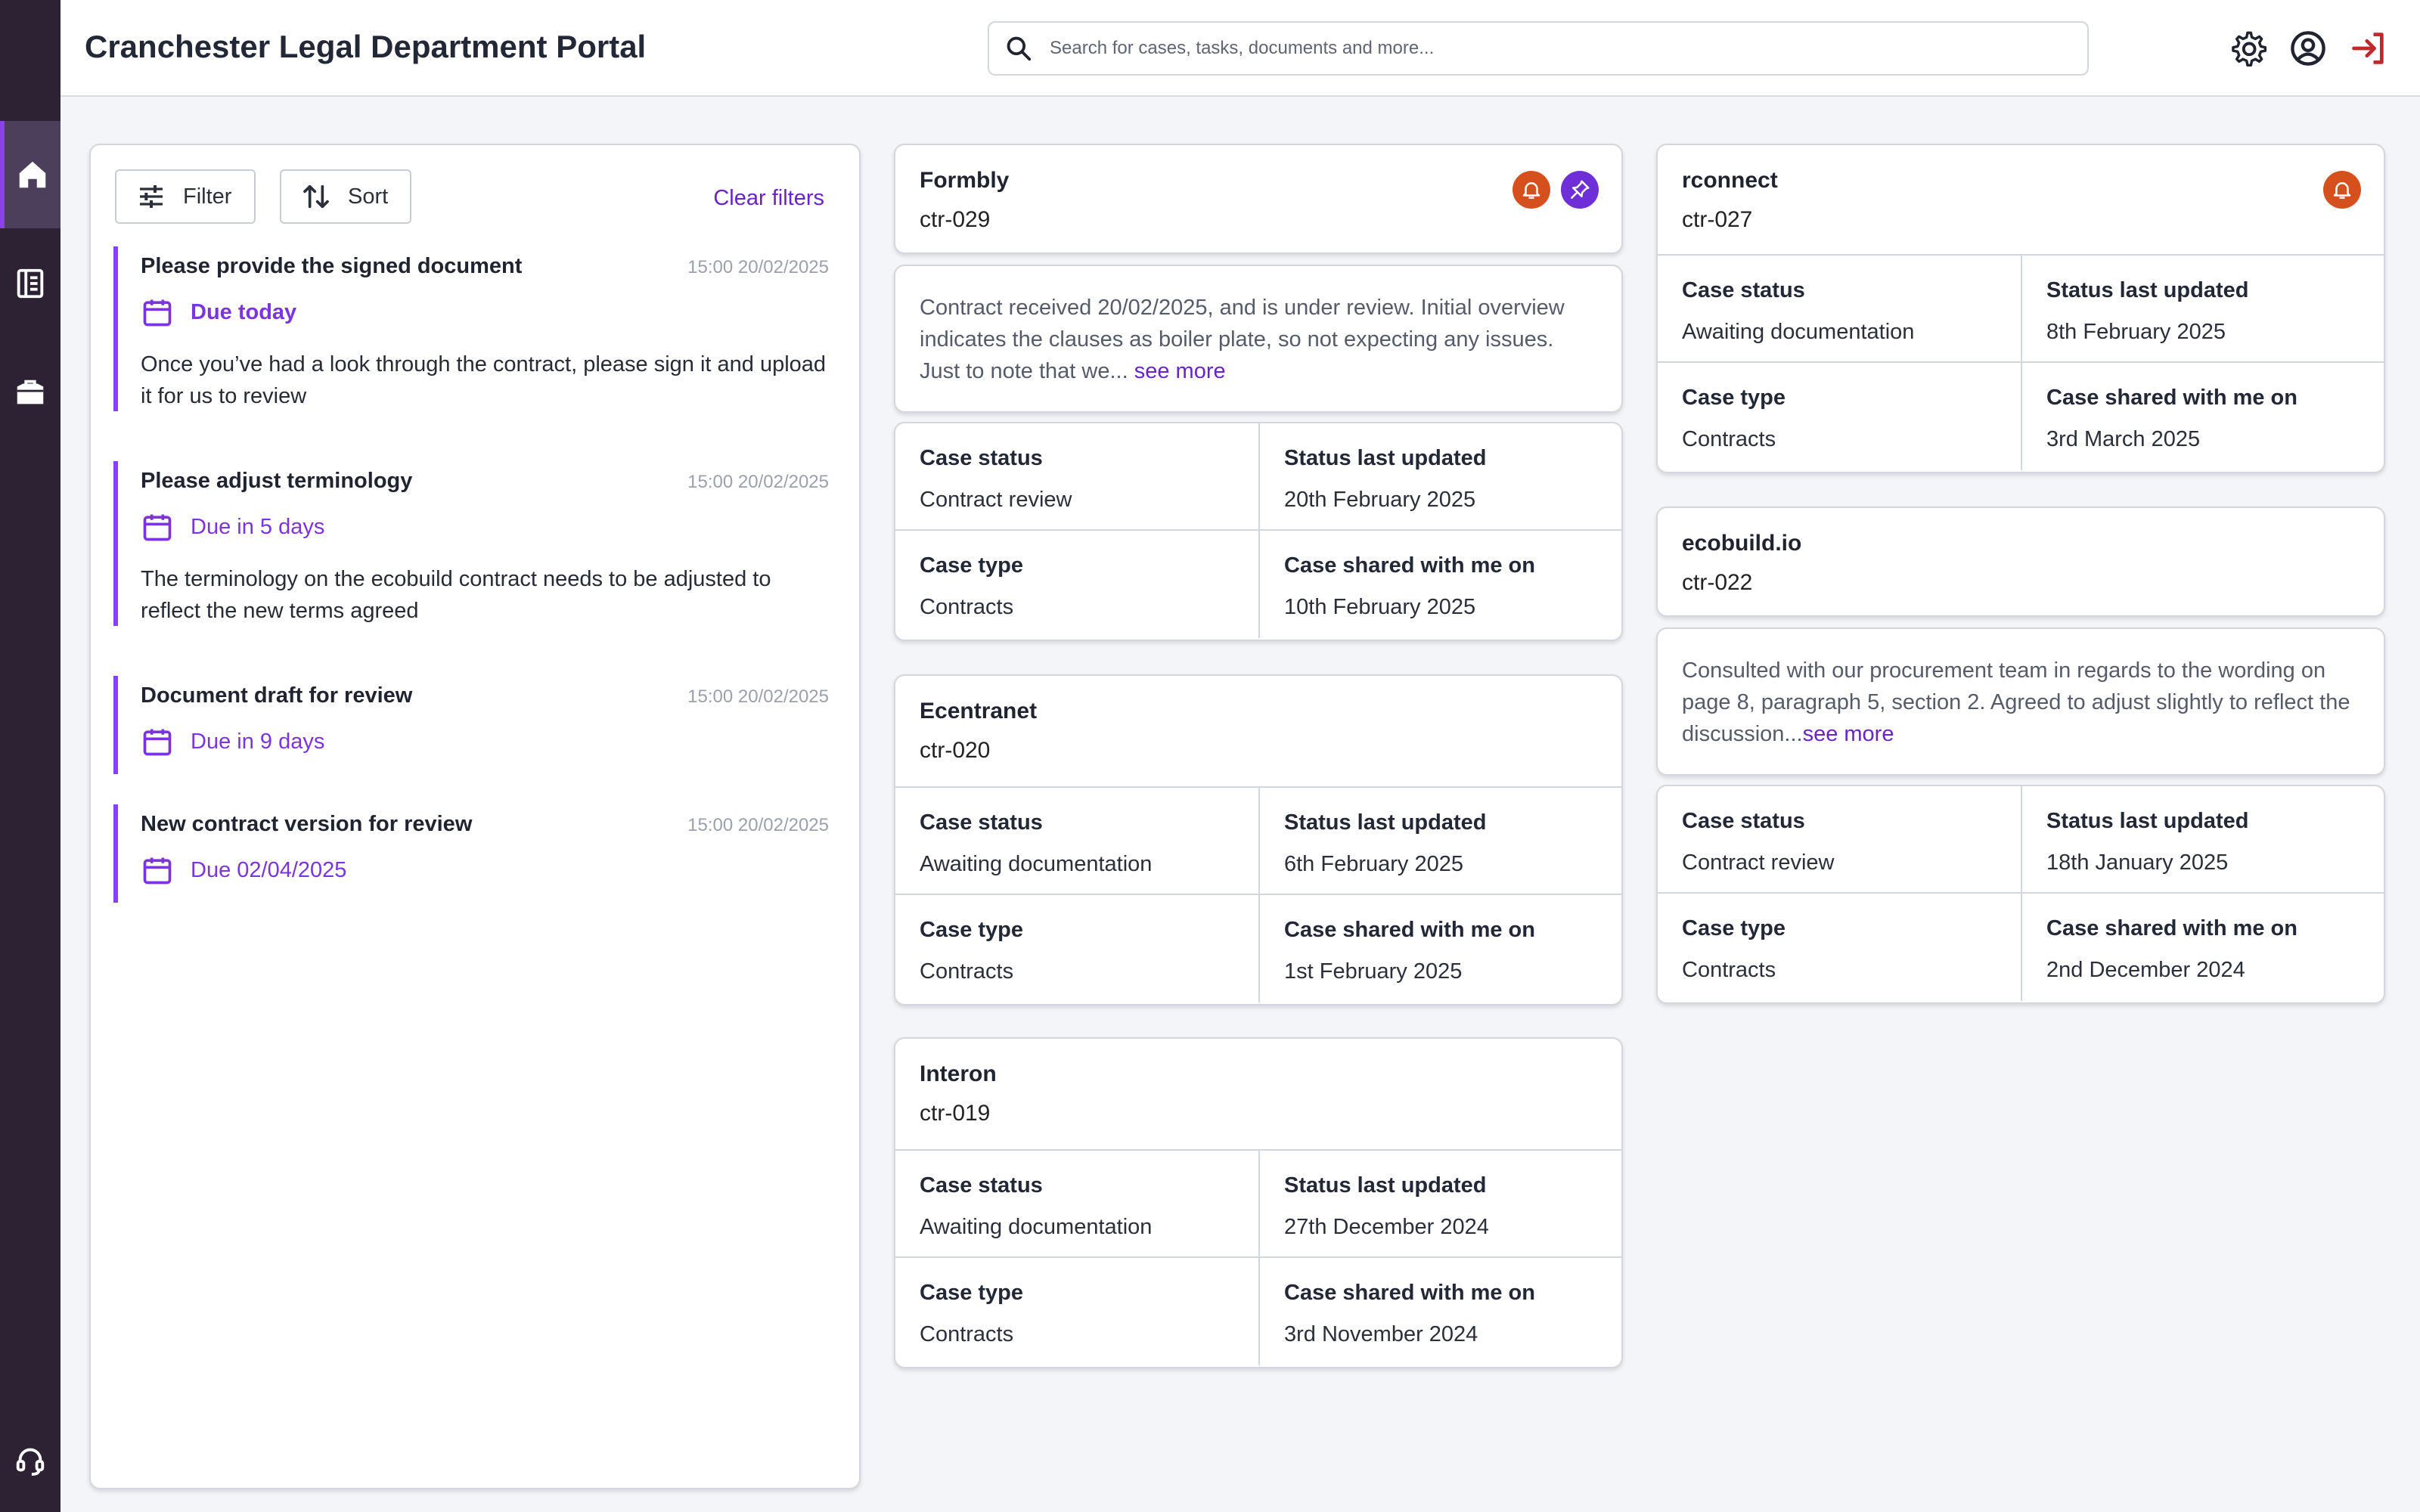 The width and height of the screenshot is (2420, 1512). What do you see at coordinates (258, 526) in the screenshot?
I see `task-due-label: Due in 5 days` at bounding box center [258, 526].